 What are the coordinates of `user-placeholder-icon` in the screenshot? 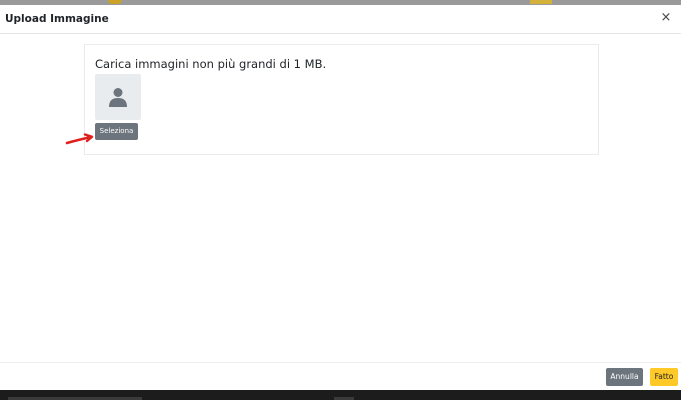 It's located at (118, 97).